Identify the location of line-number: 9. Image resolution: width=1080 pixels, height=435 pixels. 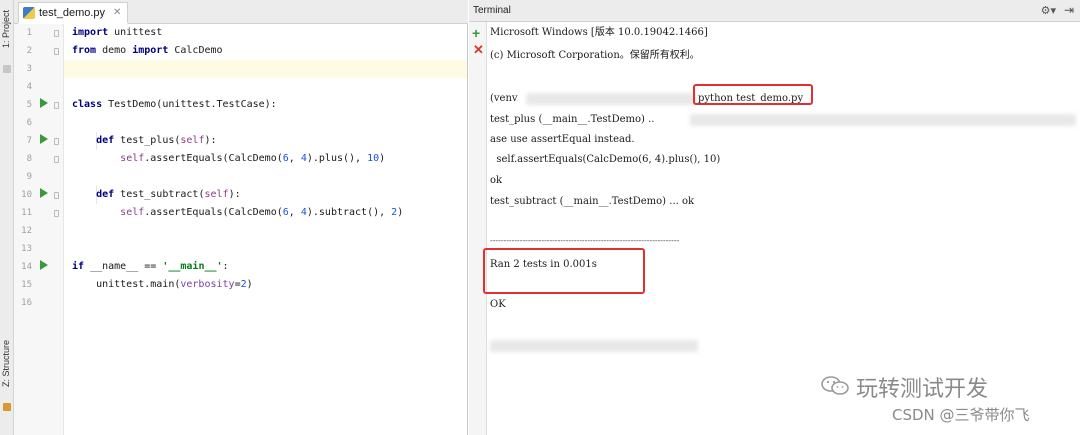
(29, 177).